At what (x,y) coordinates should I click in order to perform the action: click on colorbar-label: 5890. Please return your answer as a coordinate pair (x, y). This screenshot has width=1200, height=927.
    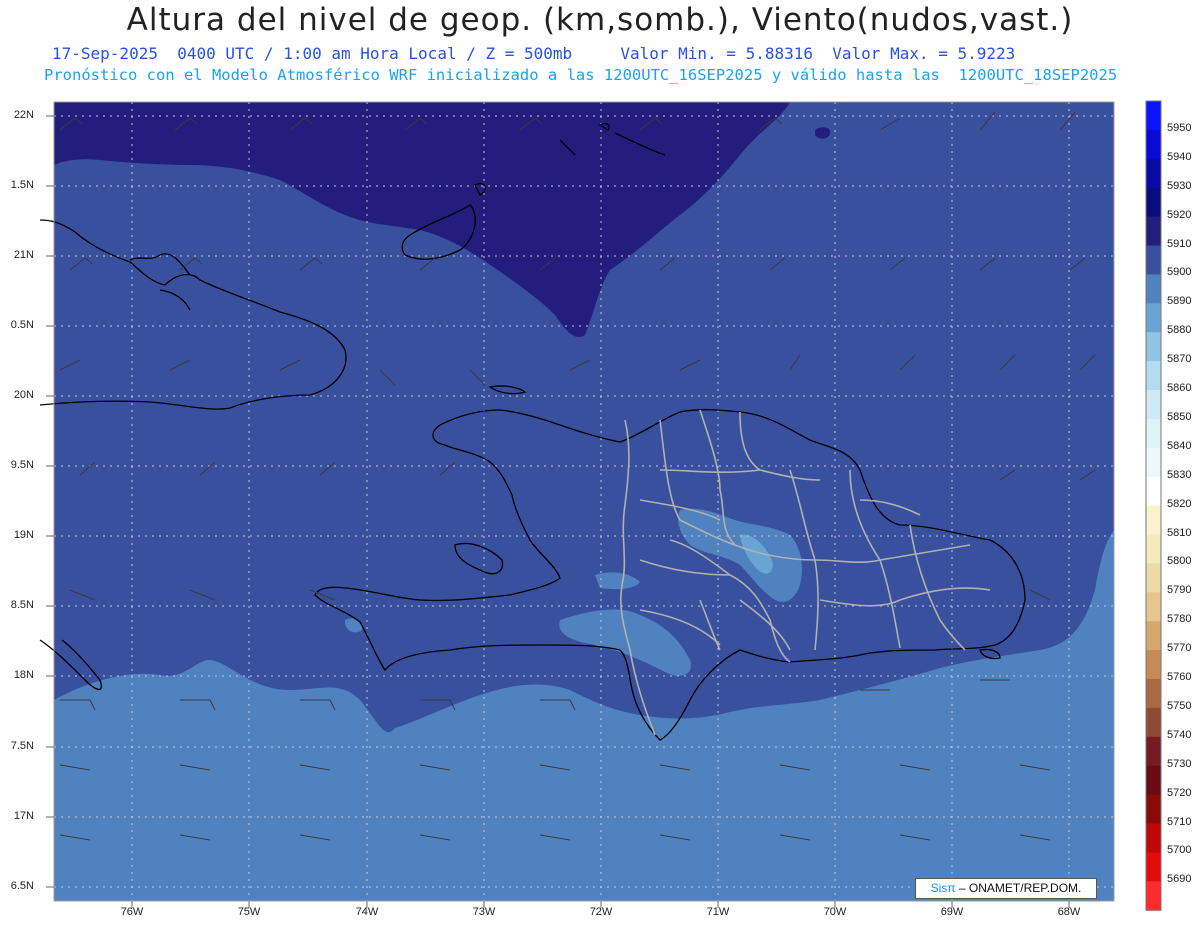
    Looking at the image, I should click on (1179, 301).